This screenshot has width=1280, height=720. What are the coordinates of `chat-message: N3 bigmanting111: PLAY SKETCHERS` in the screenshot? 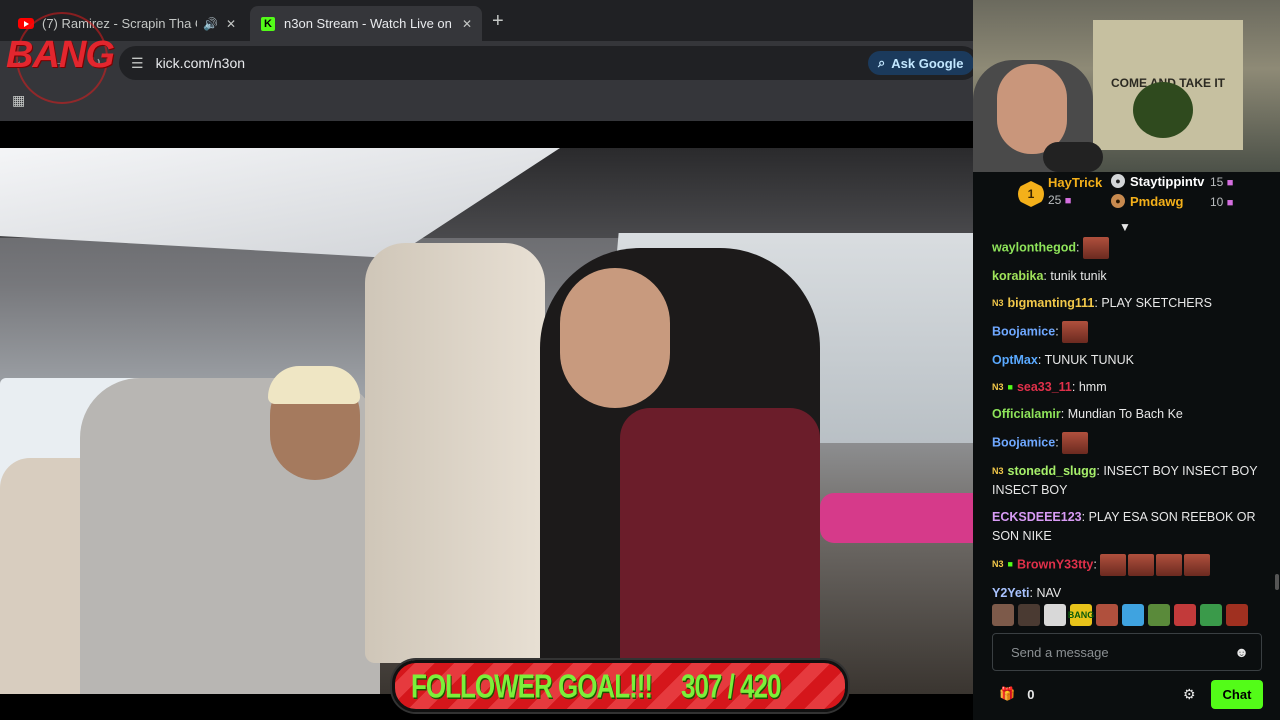 It's located at (1133, 303).